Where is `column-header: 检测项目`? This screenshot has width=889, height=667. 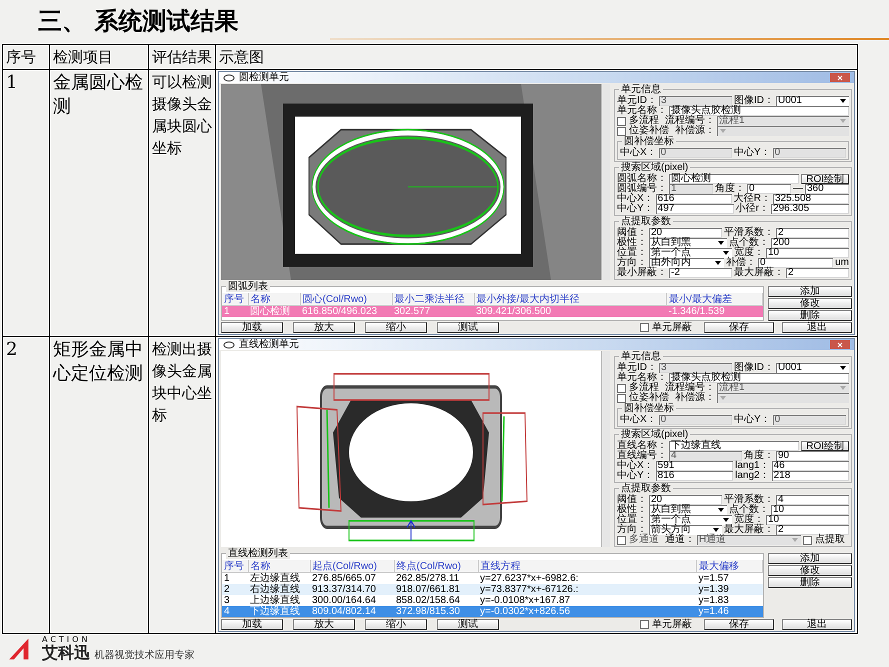 column-header: 检测项目 is located at coordinates (99, 57).